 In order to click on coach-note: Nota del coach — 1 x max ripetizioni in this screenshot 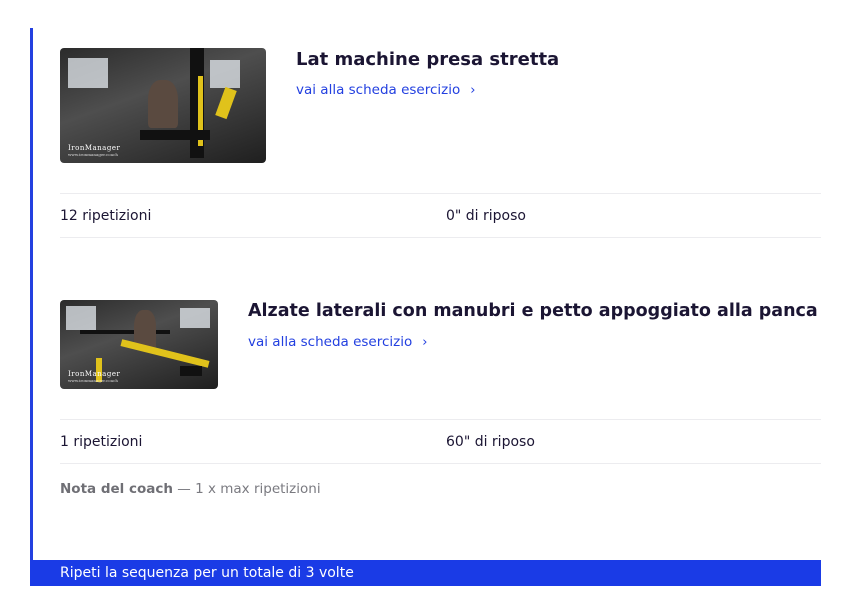, I will do `click(190, 489)`.